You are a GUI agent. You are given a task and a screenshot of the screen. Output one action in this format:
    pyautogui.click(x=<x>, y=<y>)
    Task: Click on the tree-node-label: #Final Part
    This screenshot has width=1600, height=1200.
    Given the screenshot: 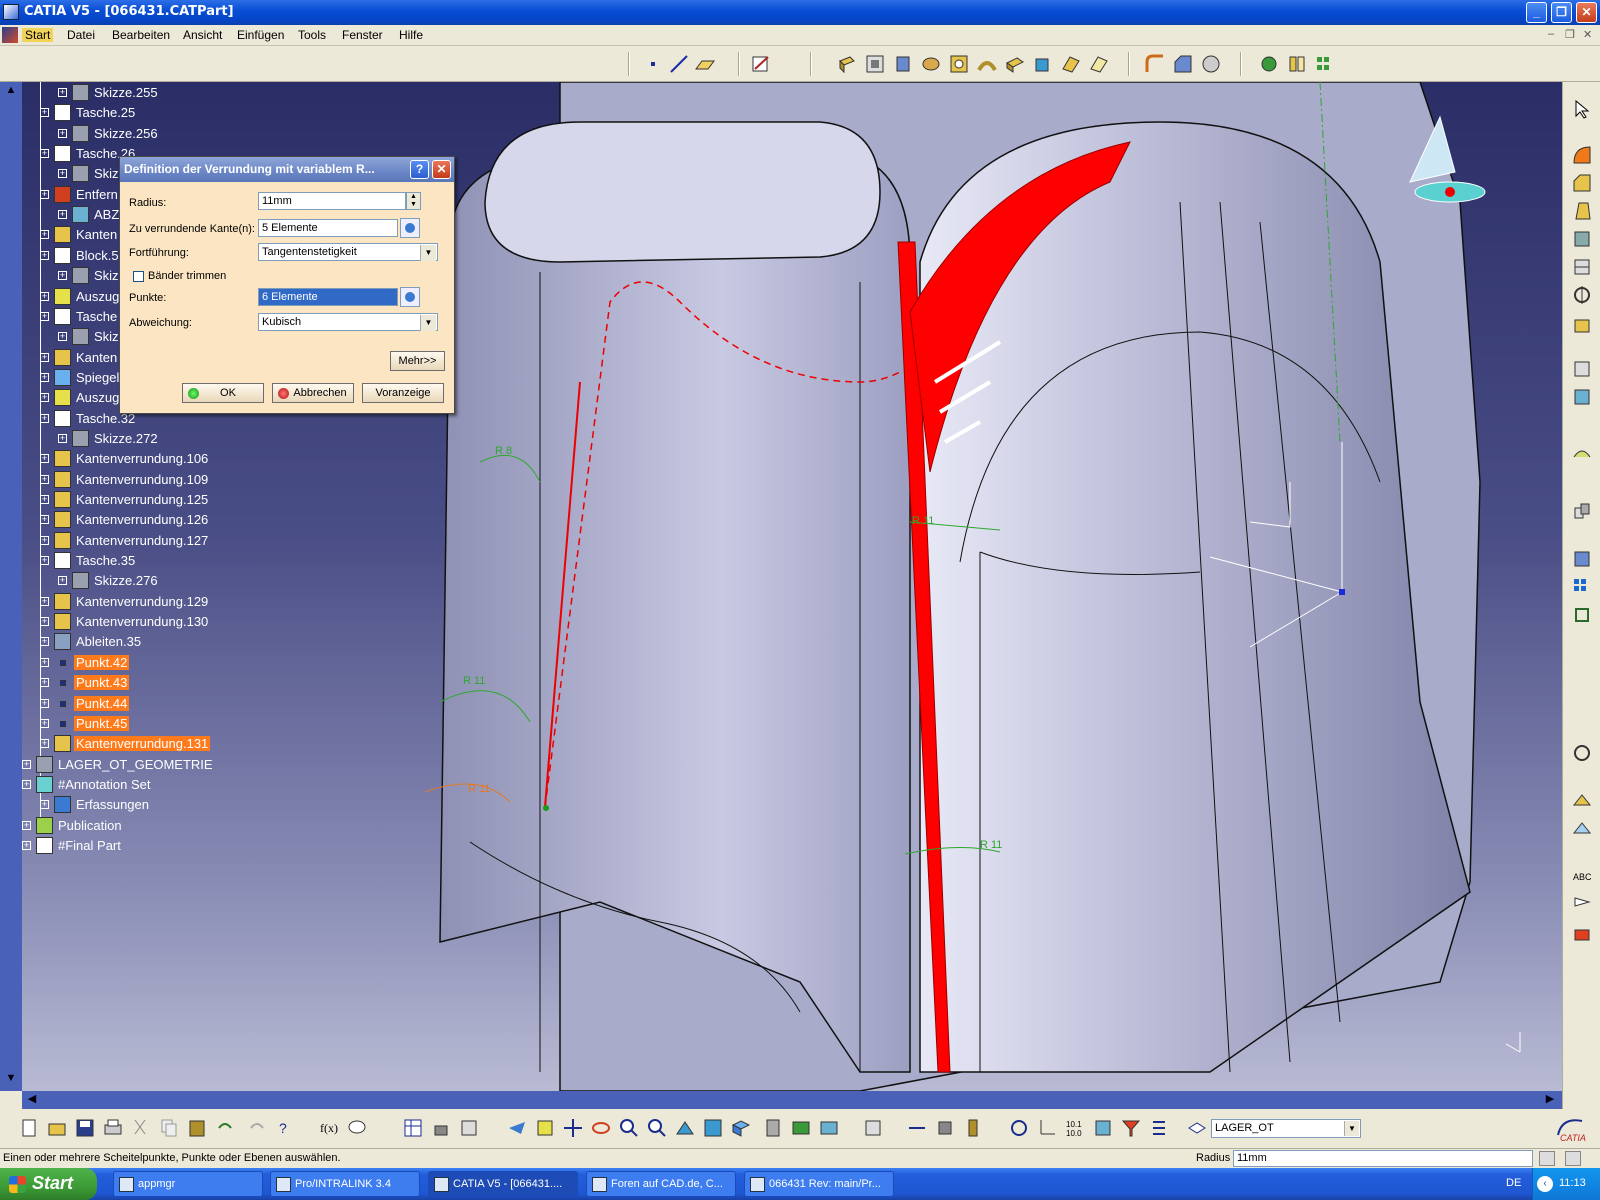 What is the action you would take?
    pyautogui.click(x=89, y=845)
    